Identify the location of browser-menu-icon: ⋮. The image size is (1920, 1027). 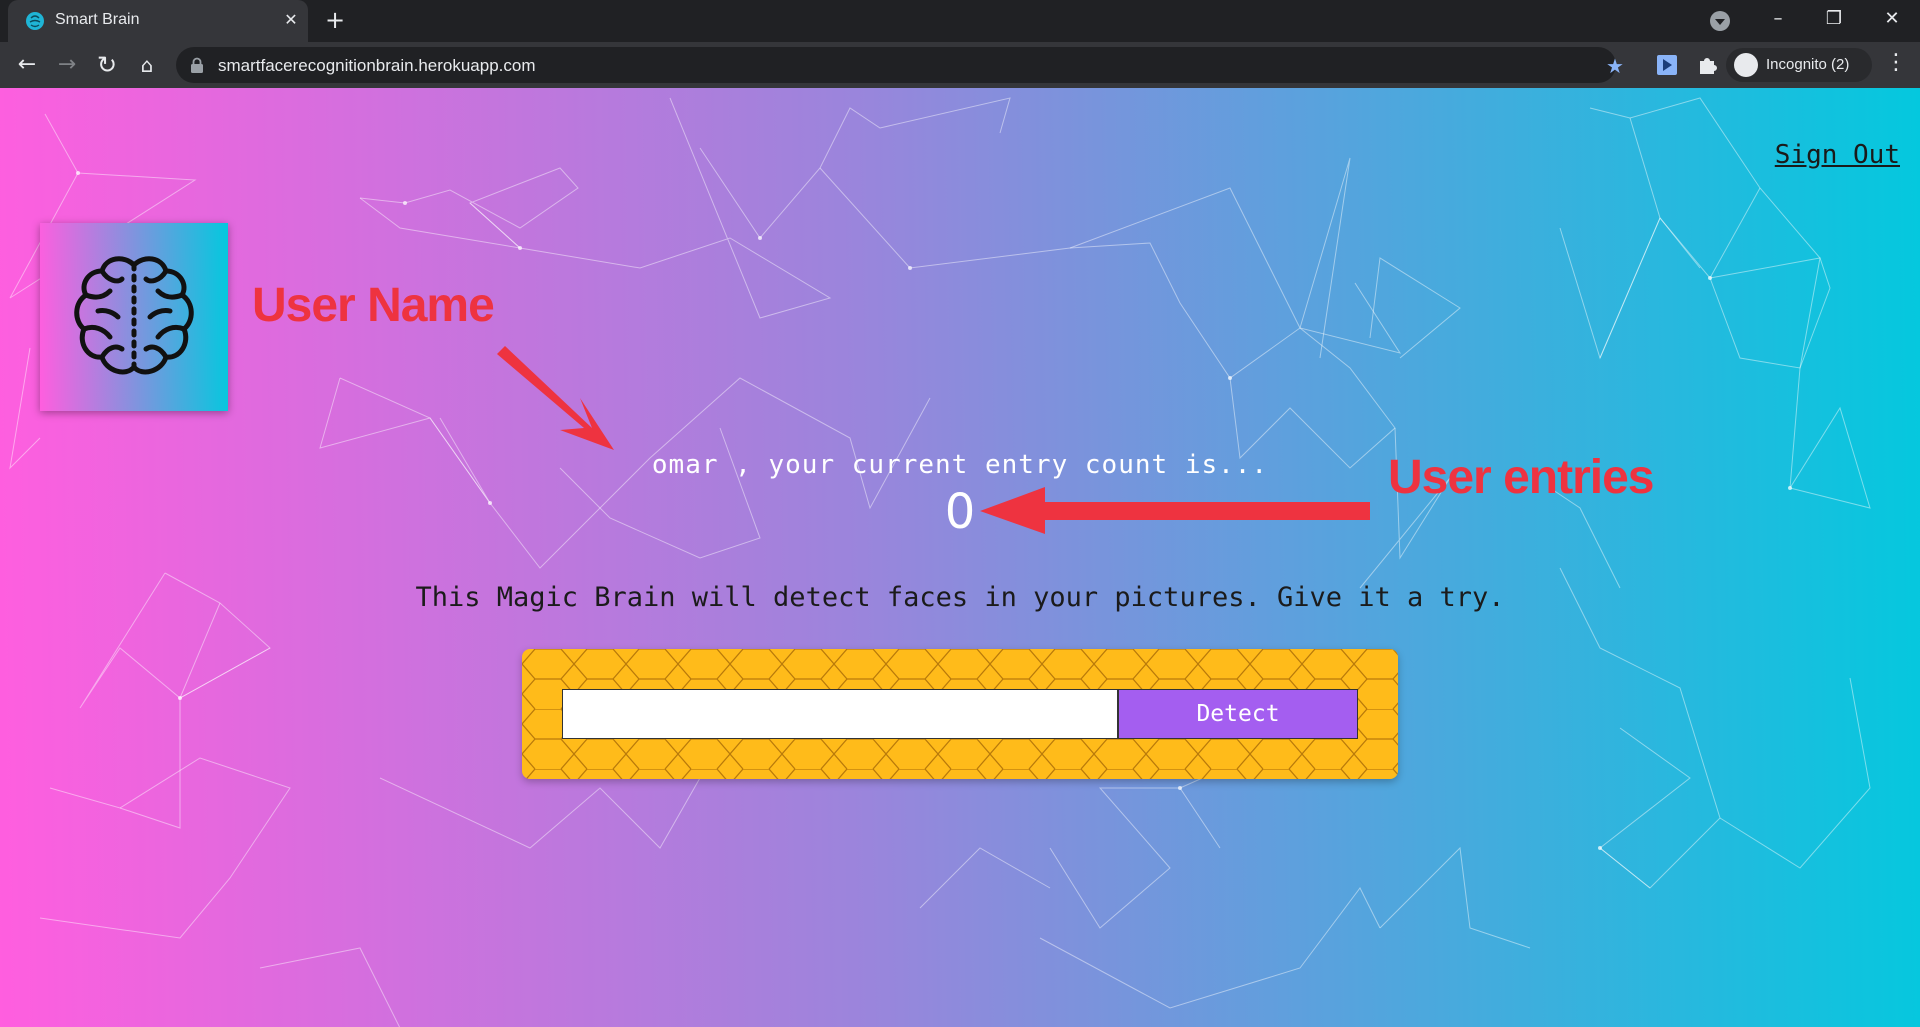
(1896, 62).